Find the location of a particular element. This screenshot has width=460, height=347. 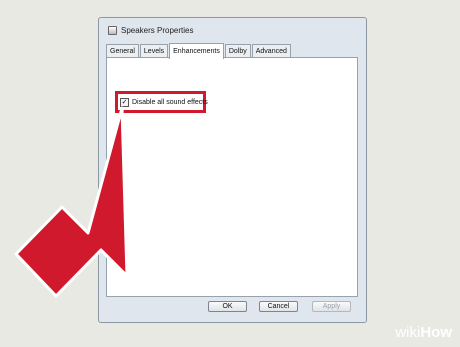

pointer-arrow-icon is located at coordinates (71, 202).